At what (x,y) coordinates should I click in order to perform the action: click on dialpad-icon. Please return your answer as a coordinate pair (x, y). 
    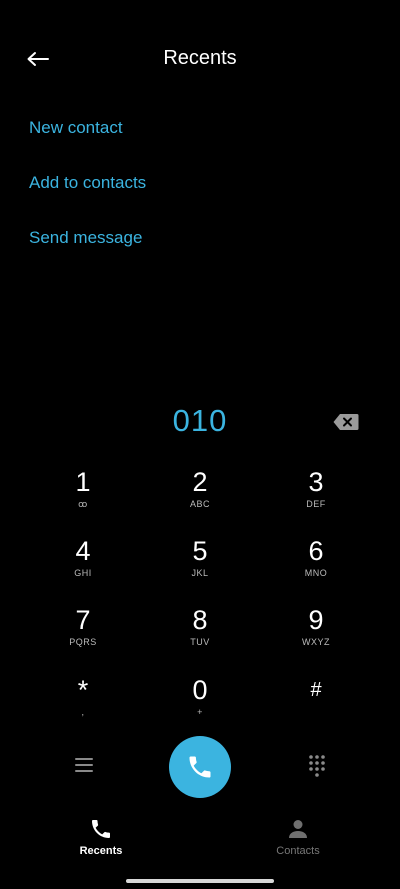
    Looking at the image, I should click on (317, 766).